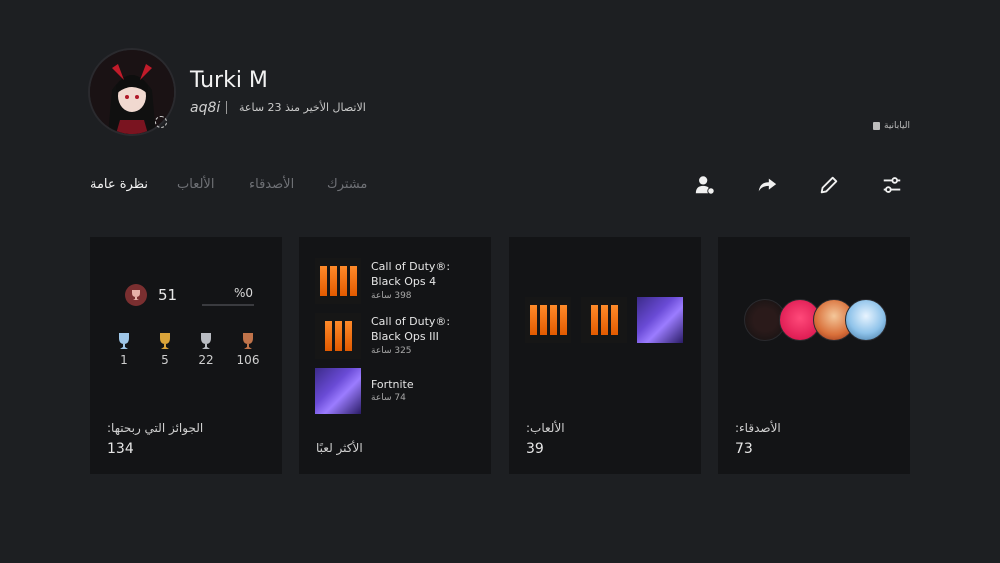 Image resolution: width=1000 pixels, height=563 pixels. What do you see at coordinates (124, 360) in the screenshot?
I see `platinum-count: 1` at bounding box center [124, 360].